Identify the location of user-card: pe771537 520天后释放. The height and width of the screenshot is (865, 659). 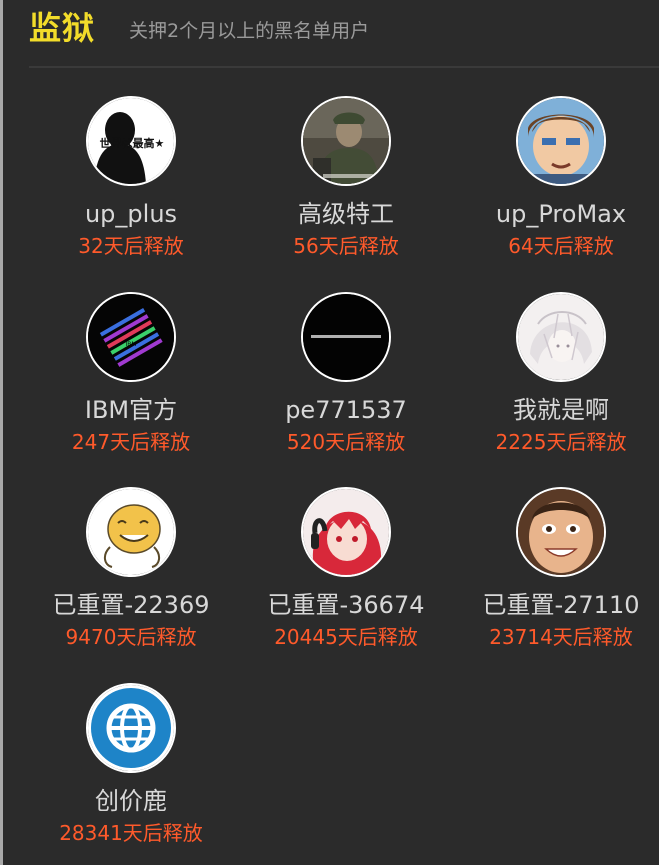
(346, 377).